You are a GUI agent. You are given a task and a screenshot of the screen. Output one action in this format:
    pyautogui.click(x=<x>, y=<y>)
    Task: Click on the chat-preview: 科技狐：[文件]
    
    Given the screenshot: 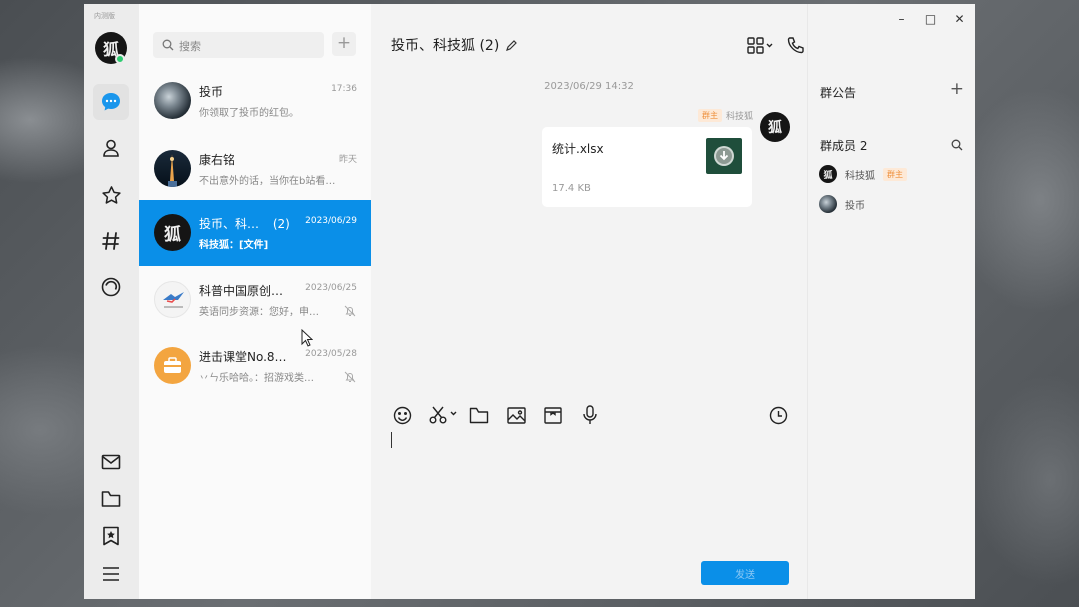 What is the action you would take?
    pyautogui.click(x=234, y=245)
    